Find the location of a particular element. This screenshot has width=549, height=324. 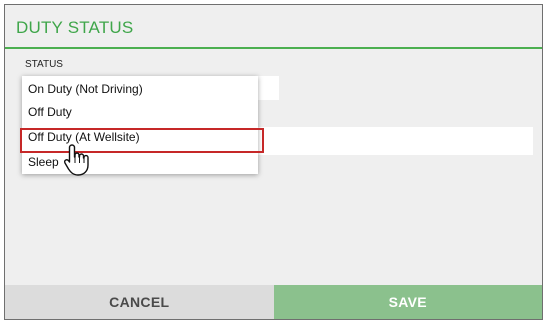

text-field is located at coordinates (395, 141).